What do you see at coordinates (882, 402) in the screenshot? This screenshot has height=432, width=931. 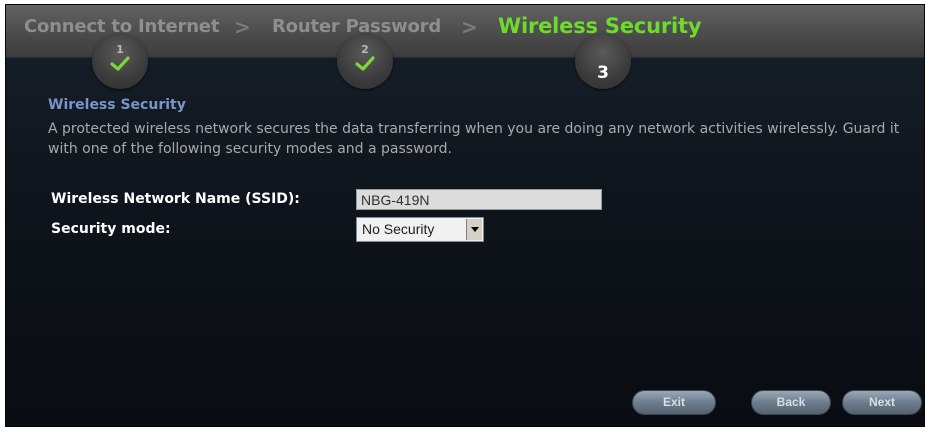 I see `next-button: Next` at bounding box center [882, 402].